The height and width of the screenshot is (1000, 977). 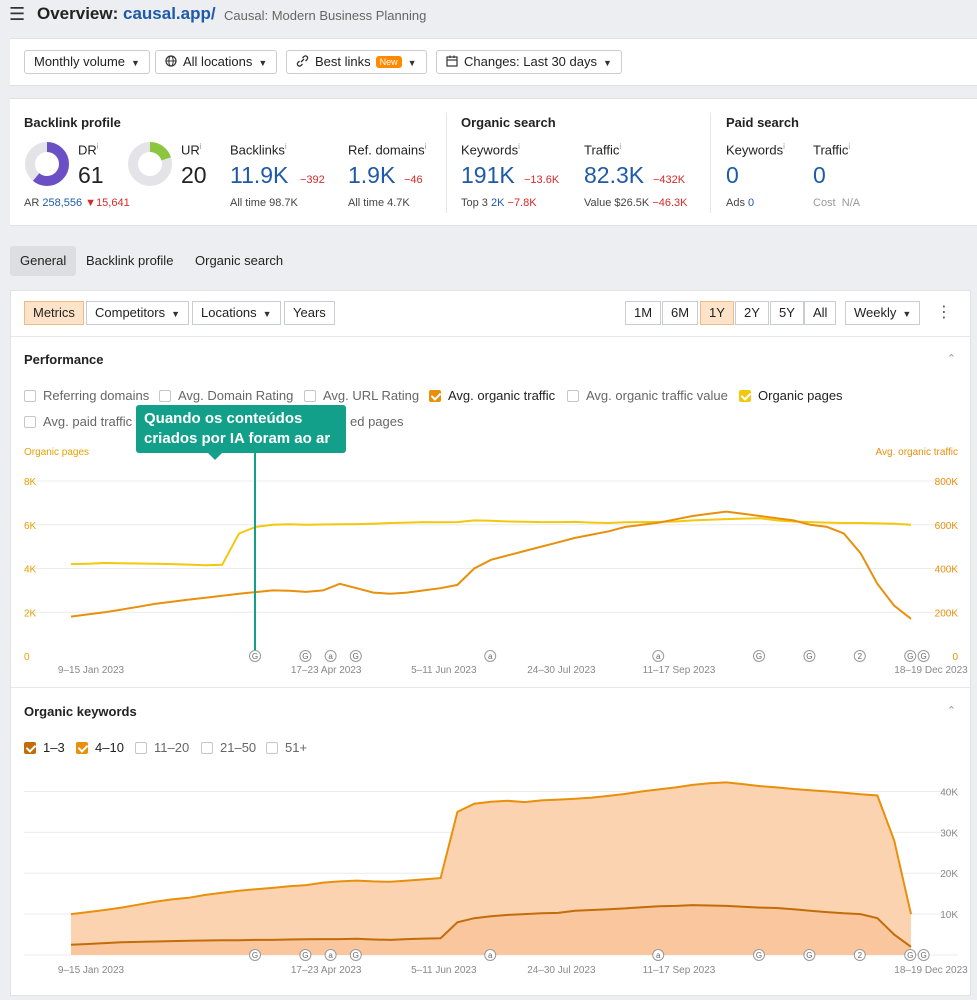 I want to click on checkbox-pos-11-20: 11–20, so click(x=162, y=747).